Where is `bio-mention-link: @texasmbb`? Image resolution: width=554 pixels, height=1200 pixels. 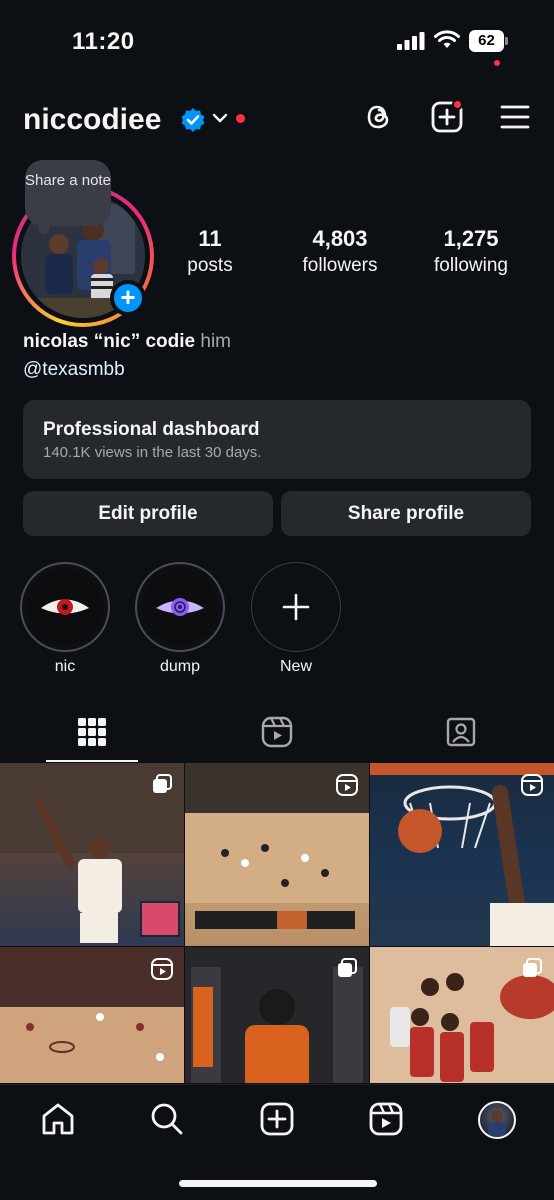 bio-mention-link: @texasmbb is located at coordinates (74, 370).